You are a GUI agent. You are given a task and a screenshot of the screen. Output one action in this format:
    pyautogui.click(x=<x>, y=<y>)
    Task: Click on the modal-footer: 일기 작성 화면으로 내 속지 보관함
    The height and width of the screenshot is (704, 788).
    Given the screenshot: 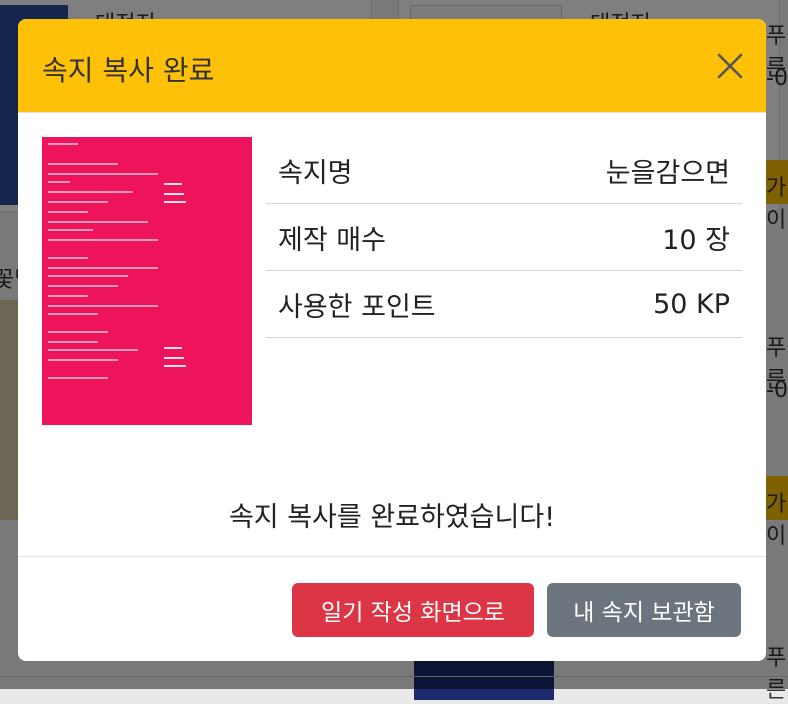 What is the action you would take?
    pyautogui.click(x=392, y=596)
    